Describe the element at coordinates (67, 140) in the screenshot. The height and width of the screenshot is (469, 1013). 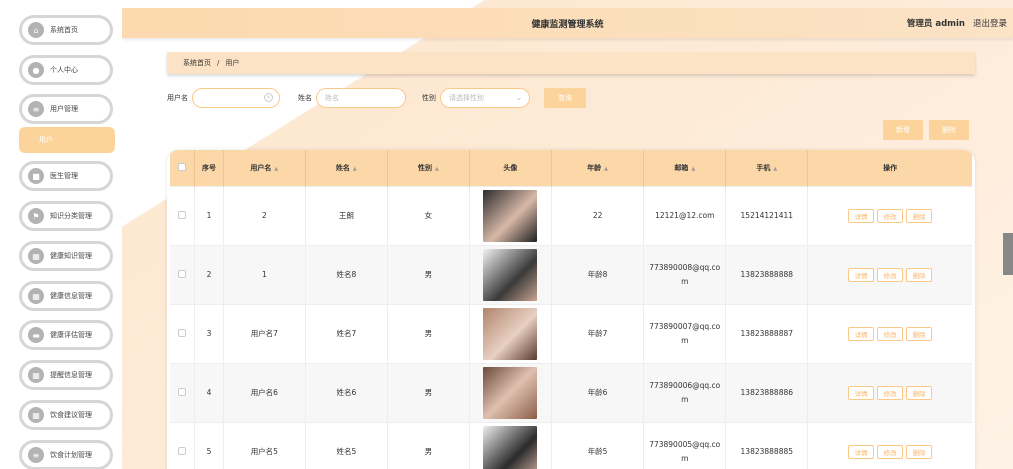
I see `sidebar-subitem-user: 用户` at that location.